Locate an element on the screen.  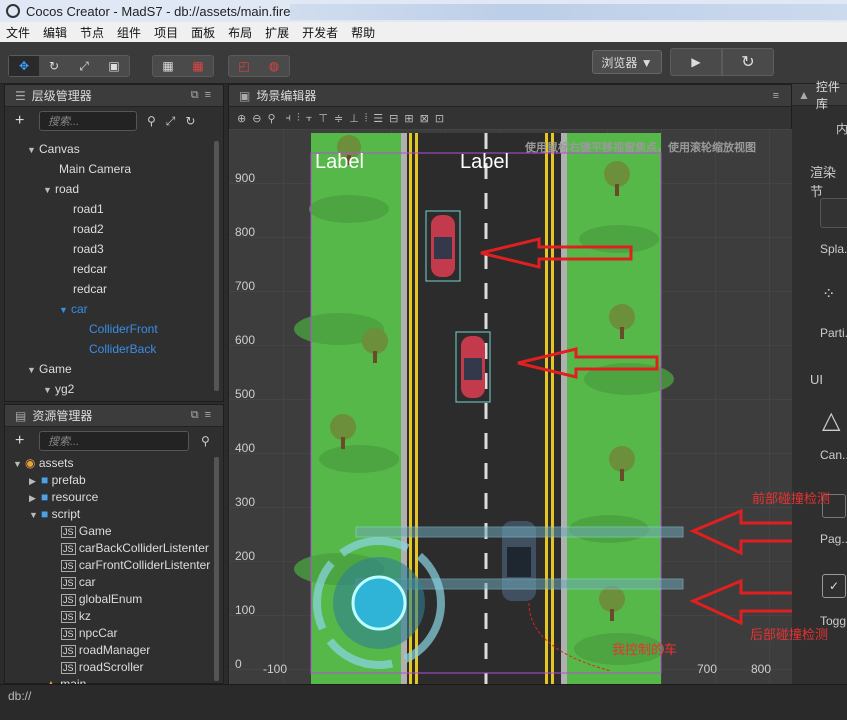
distribute-v-icon: ☰ is located at coordinates (378, 118).